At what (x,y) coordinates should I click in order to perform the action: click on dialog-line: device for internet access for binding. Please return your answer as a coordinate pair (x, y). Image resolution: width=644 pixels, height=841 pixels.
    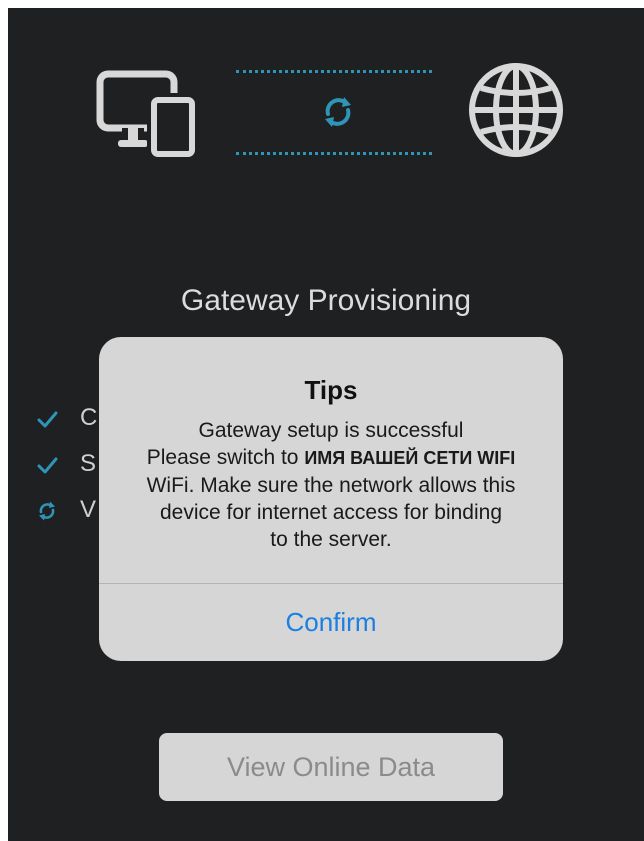
    Looking at the image, I should click on (331, 512).